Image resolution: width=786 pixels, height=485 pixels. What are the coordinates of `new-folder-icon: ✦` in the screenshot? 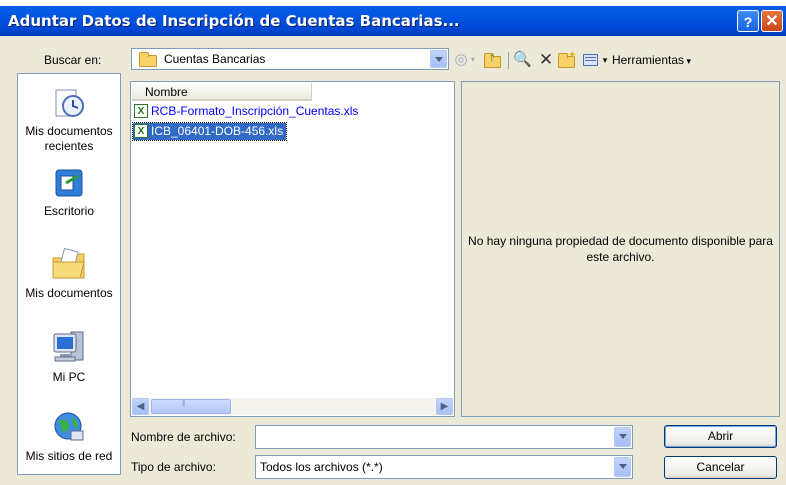 It's located at (567, 59).